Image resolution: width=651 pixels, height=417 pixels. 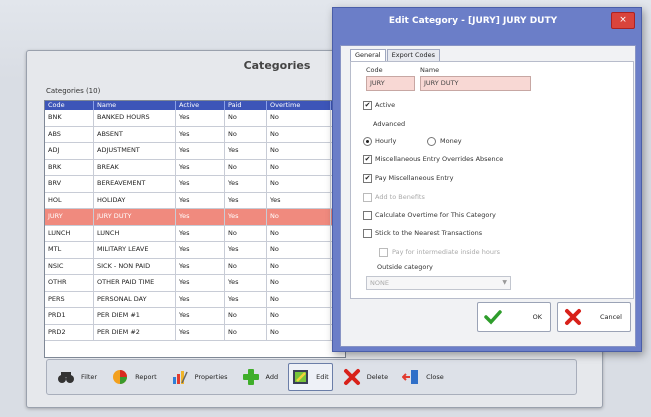 I want to click on table-cell: BRV, so click(x=69, y=184).